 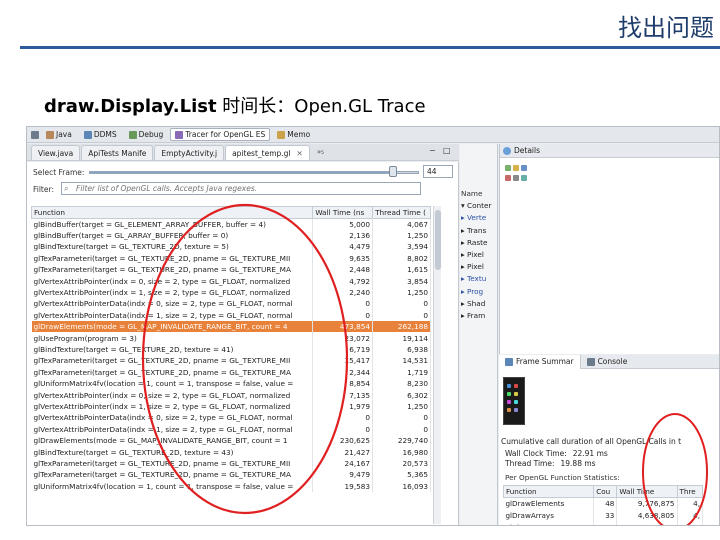 What do you see at coordinates (401, 212) in the screenshot?
I see `column-thread-time: Thread Time (` at bounding box center [401, 212].